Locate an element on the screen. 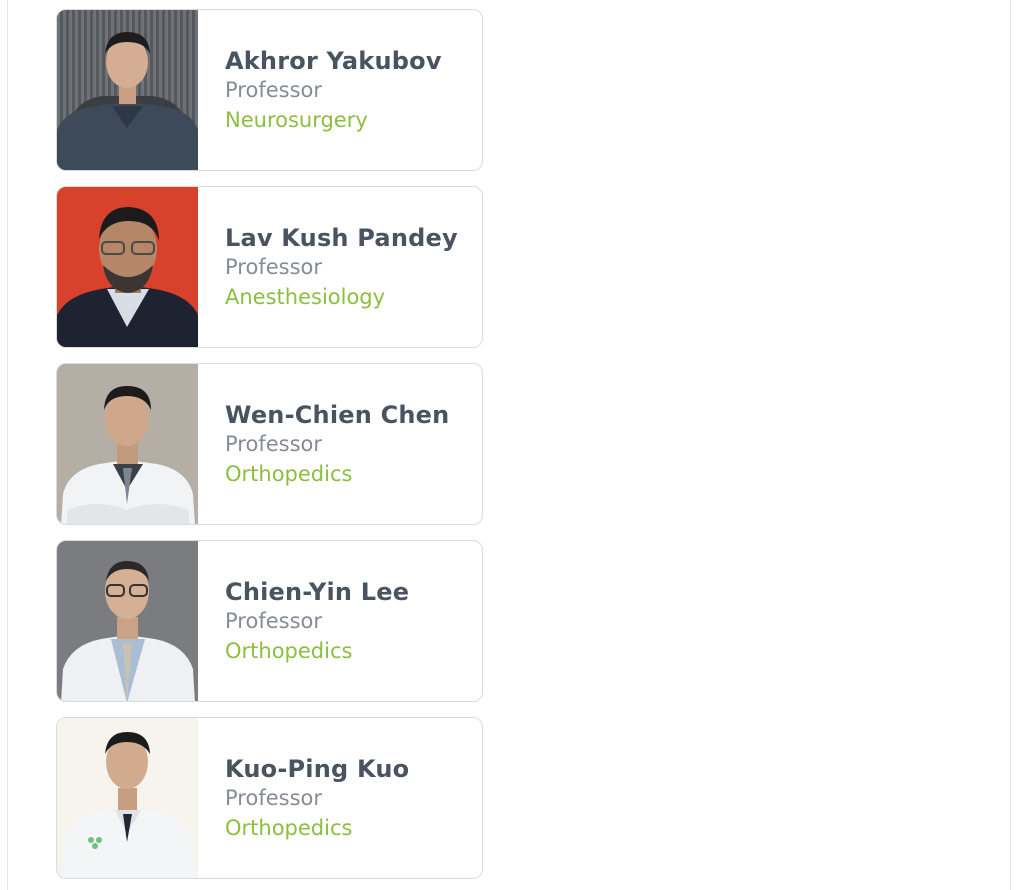 Image resolution: width=1024 pixels, height=890 pixels. doctor-photo-scrubs-icon is located at coordinates (127, 90).